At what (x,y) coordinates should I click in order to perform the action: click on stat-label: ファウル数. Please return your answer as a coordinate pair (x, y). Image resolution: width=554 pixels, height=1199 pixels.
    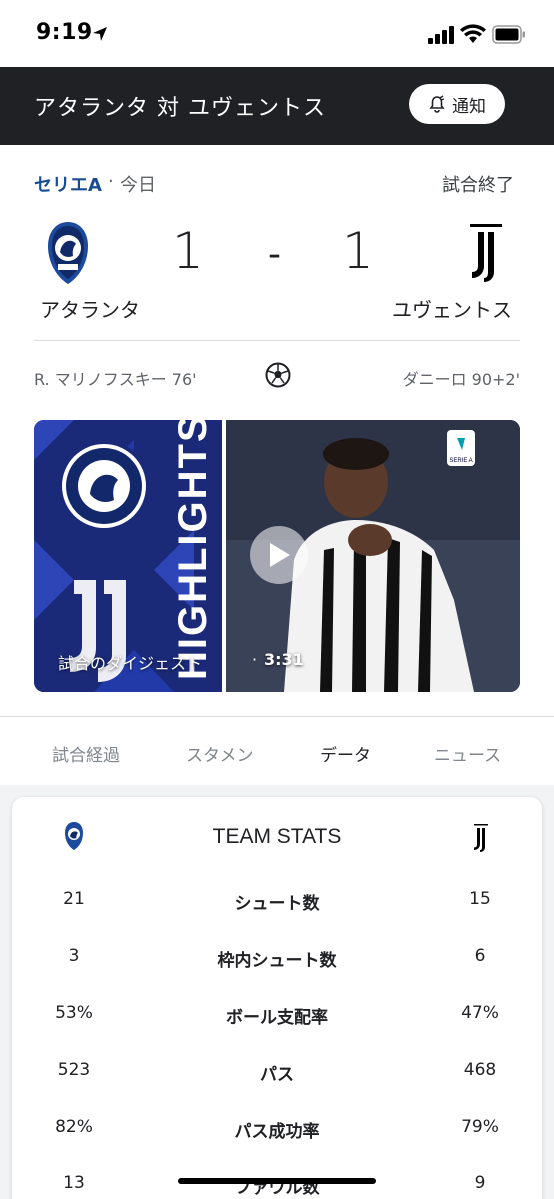
    Looking at the image, I should click on (277, 1188).